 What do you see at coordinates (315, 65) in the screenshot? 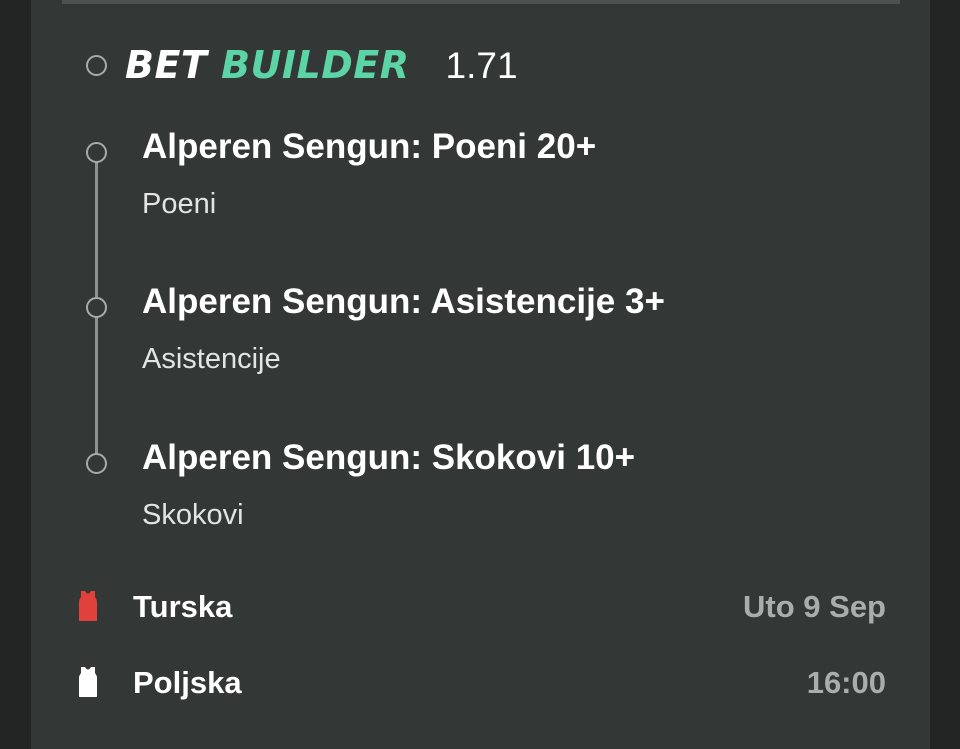
I see `bet-builder-logo-builder: BUILDER` at bounding box center [315, 65].